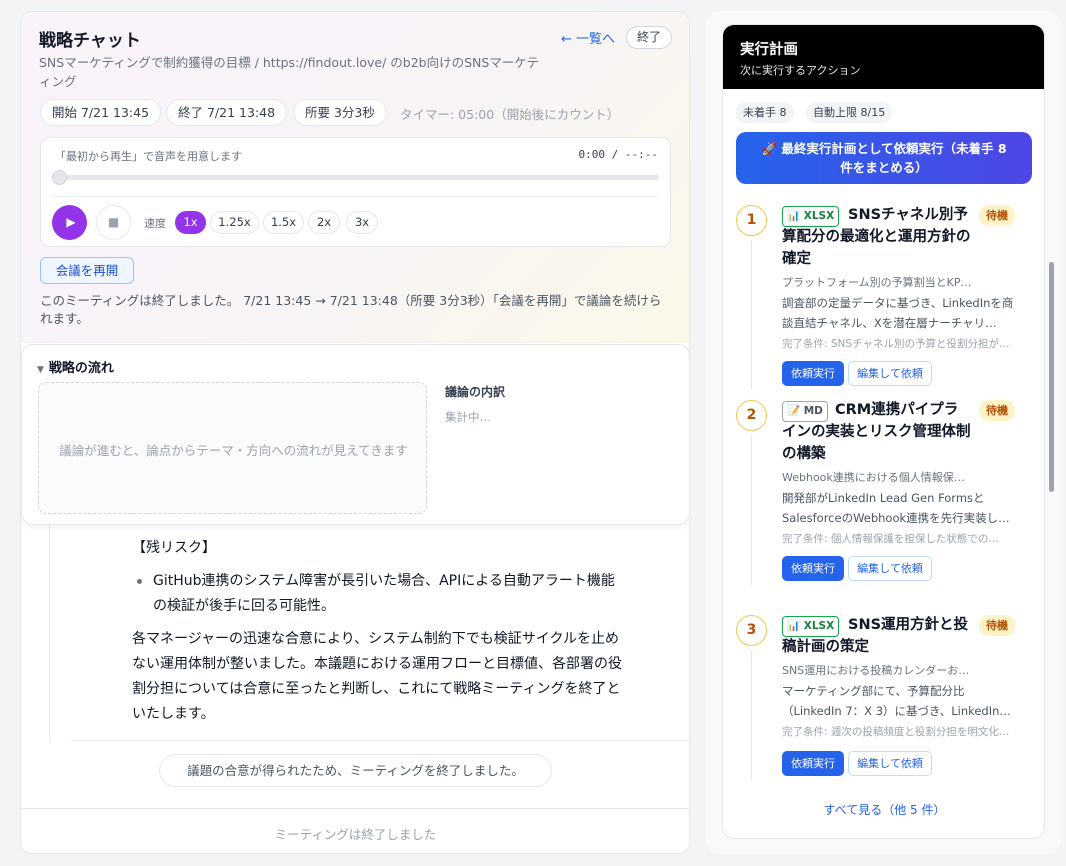 The height and width of the screenshot is (866, 1066). I want to click on task-number: 2, so click(751, 415).